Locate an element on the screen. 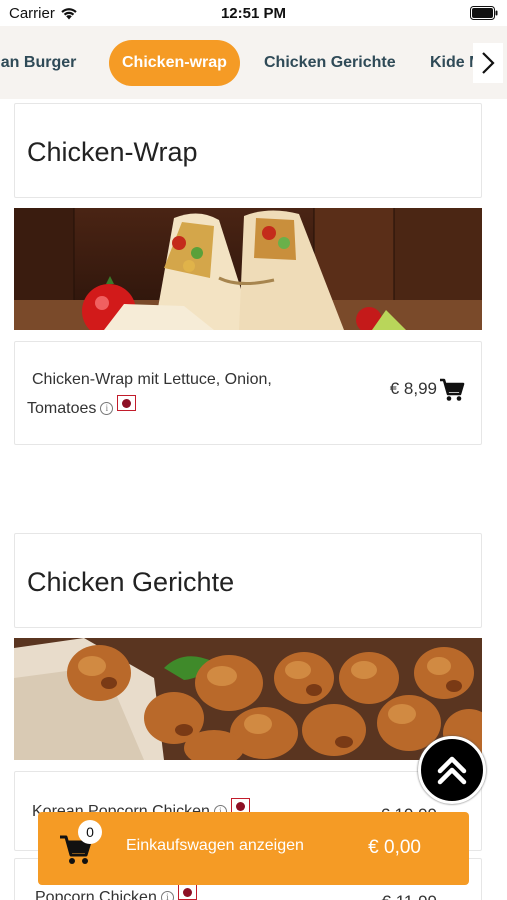 Image resolution: width=507 pixels, height=900 pixels. section-title: Chicken Gerichte is located at coordinates (131, 582).